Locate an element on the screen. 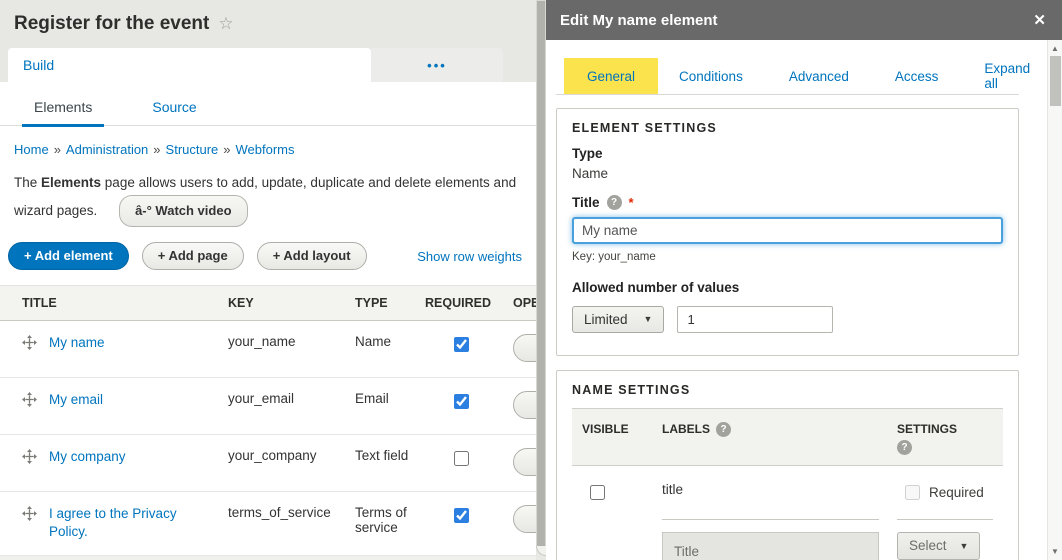  scrollbar-thumb is located at coordinates (1055, 81).